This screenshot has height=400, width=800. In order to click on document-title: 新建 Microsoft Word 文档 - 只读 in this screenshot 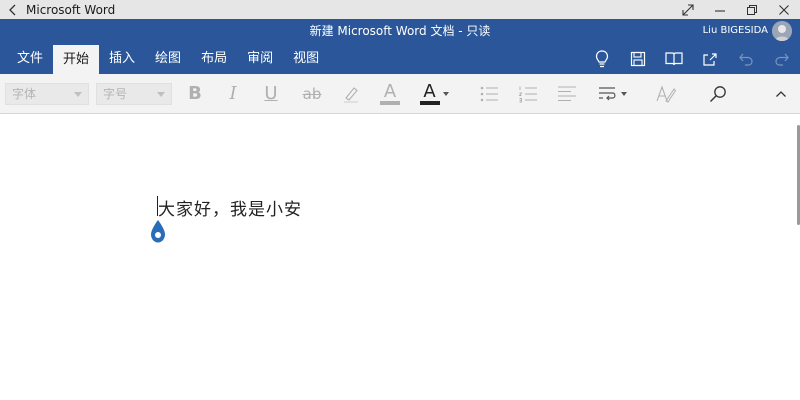, I will do `click(400, 31)`.